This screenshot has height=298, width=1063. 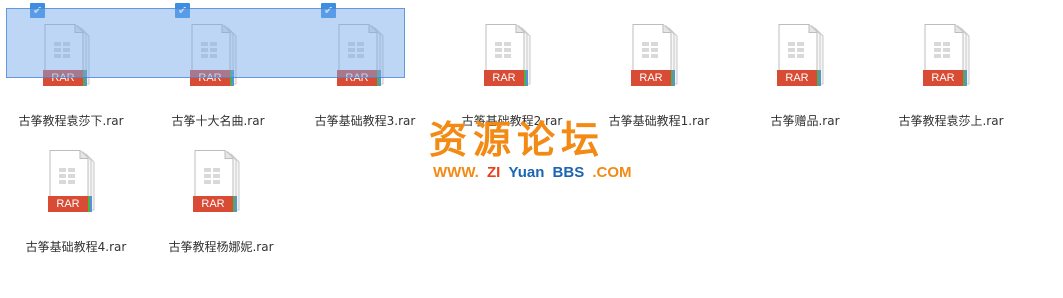 I want to click on file-item: RAR 古筝基础教程2.rar, so click(x=512, y=71).